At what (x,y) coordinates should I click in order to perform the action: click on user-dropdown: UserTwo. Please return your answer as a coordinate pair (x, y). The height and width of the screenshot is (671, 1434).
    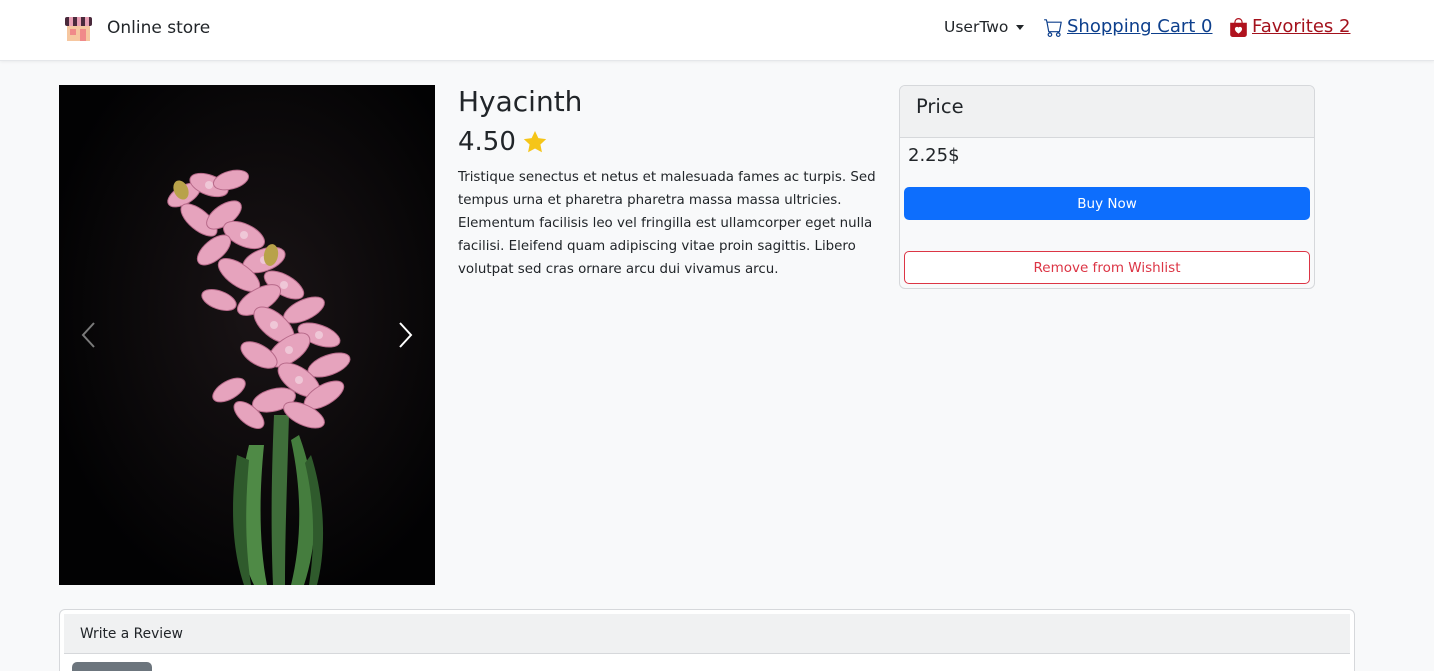
    Looking at the image, I should click on (984, 27).